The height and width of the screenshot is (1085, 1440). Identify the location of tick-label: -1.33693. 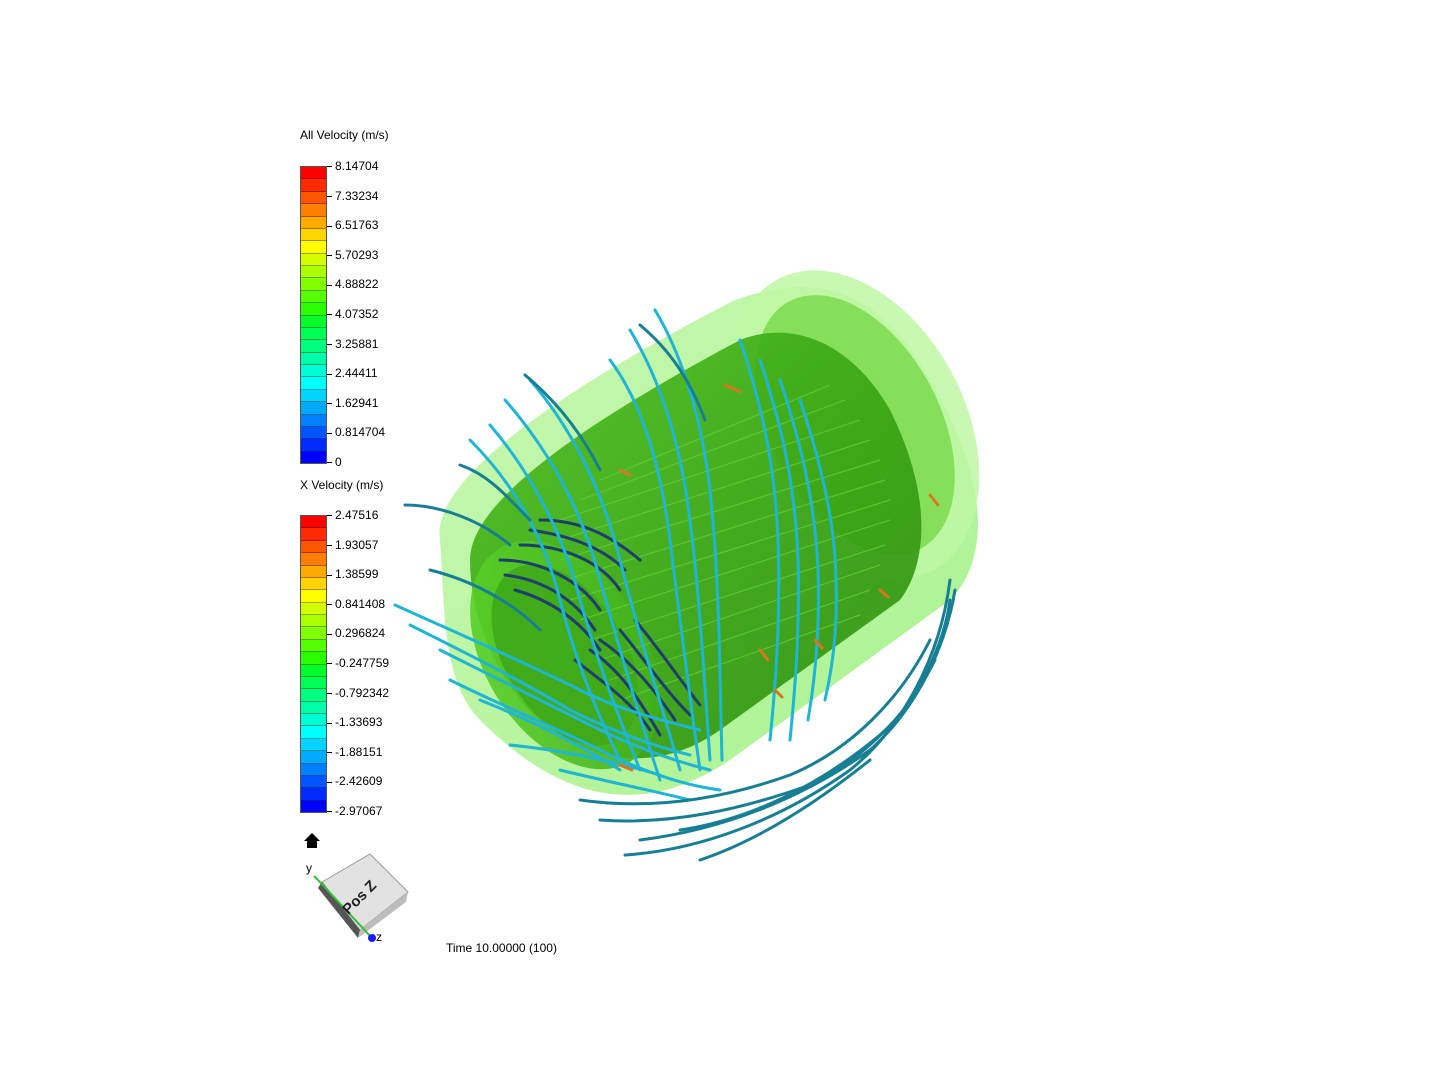
(354, 722).